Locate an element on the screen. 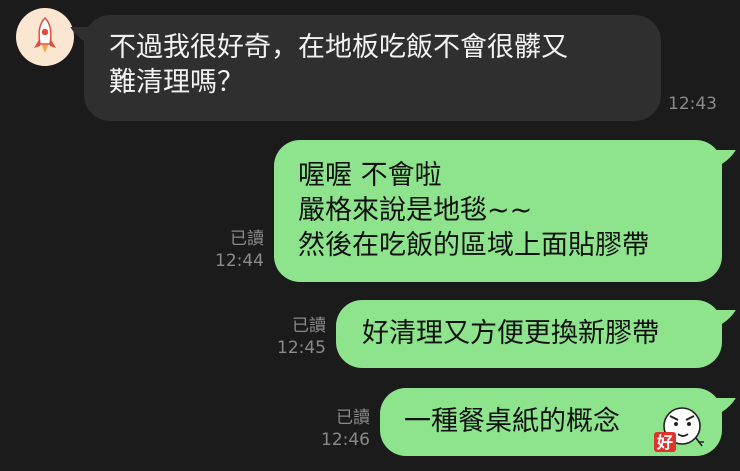 The image size is (740, 471). outgoing-message-bubble: 一種餐桌紙的概念 好 is located at coordinates (558, 422).